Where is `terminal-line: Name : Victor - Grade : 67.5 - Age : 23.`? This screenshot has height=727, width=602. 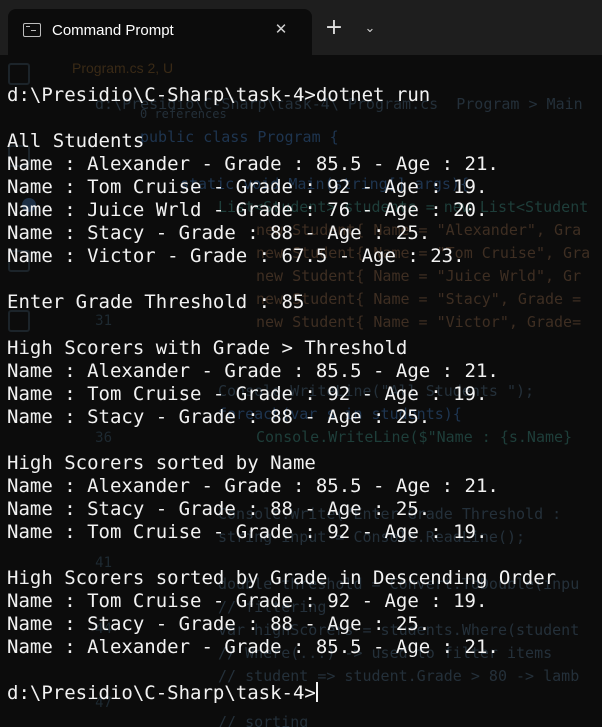 terminal-line: Name : Victor - Grade : 67.5 - Age : 23. is located at coordinates (236, 256).